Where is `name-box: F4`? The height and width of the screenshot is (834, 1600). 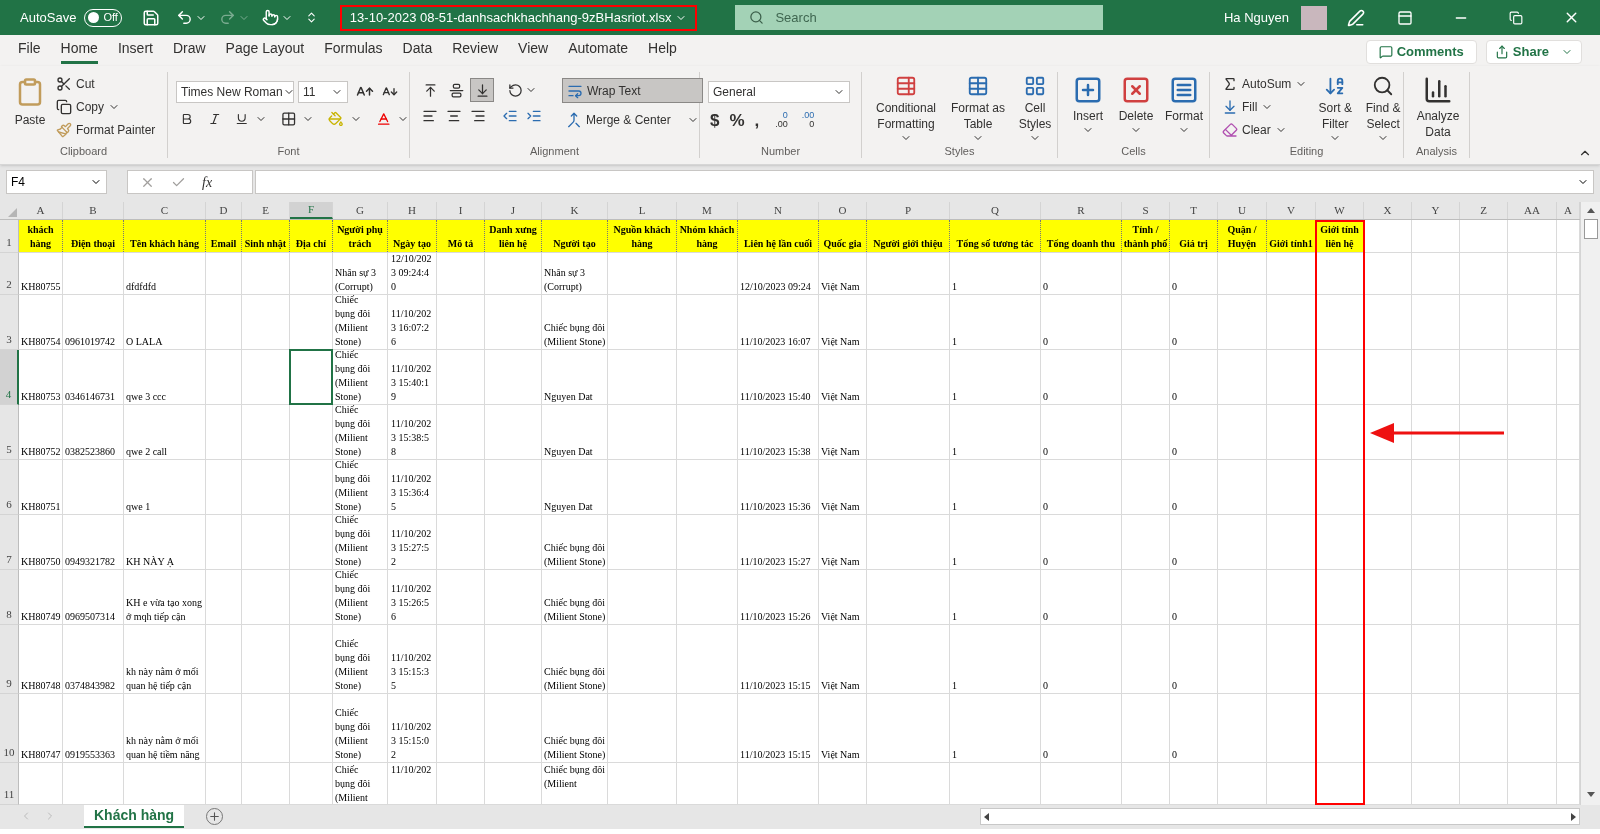 name-box: F4 is located at coordinates (56, 182).